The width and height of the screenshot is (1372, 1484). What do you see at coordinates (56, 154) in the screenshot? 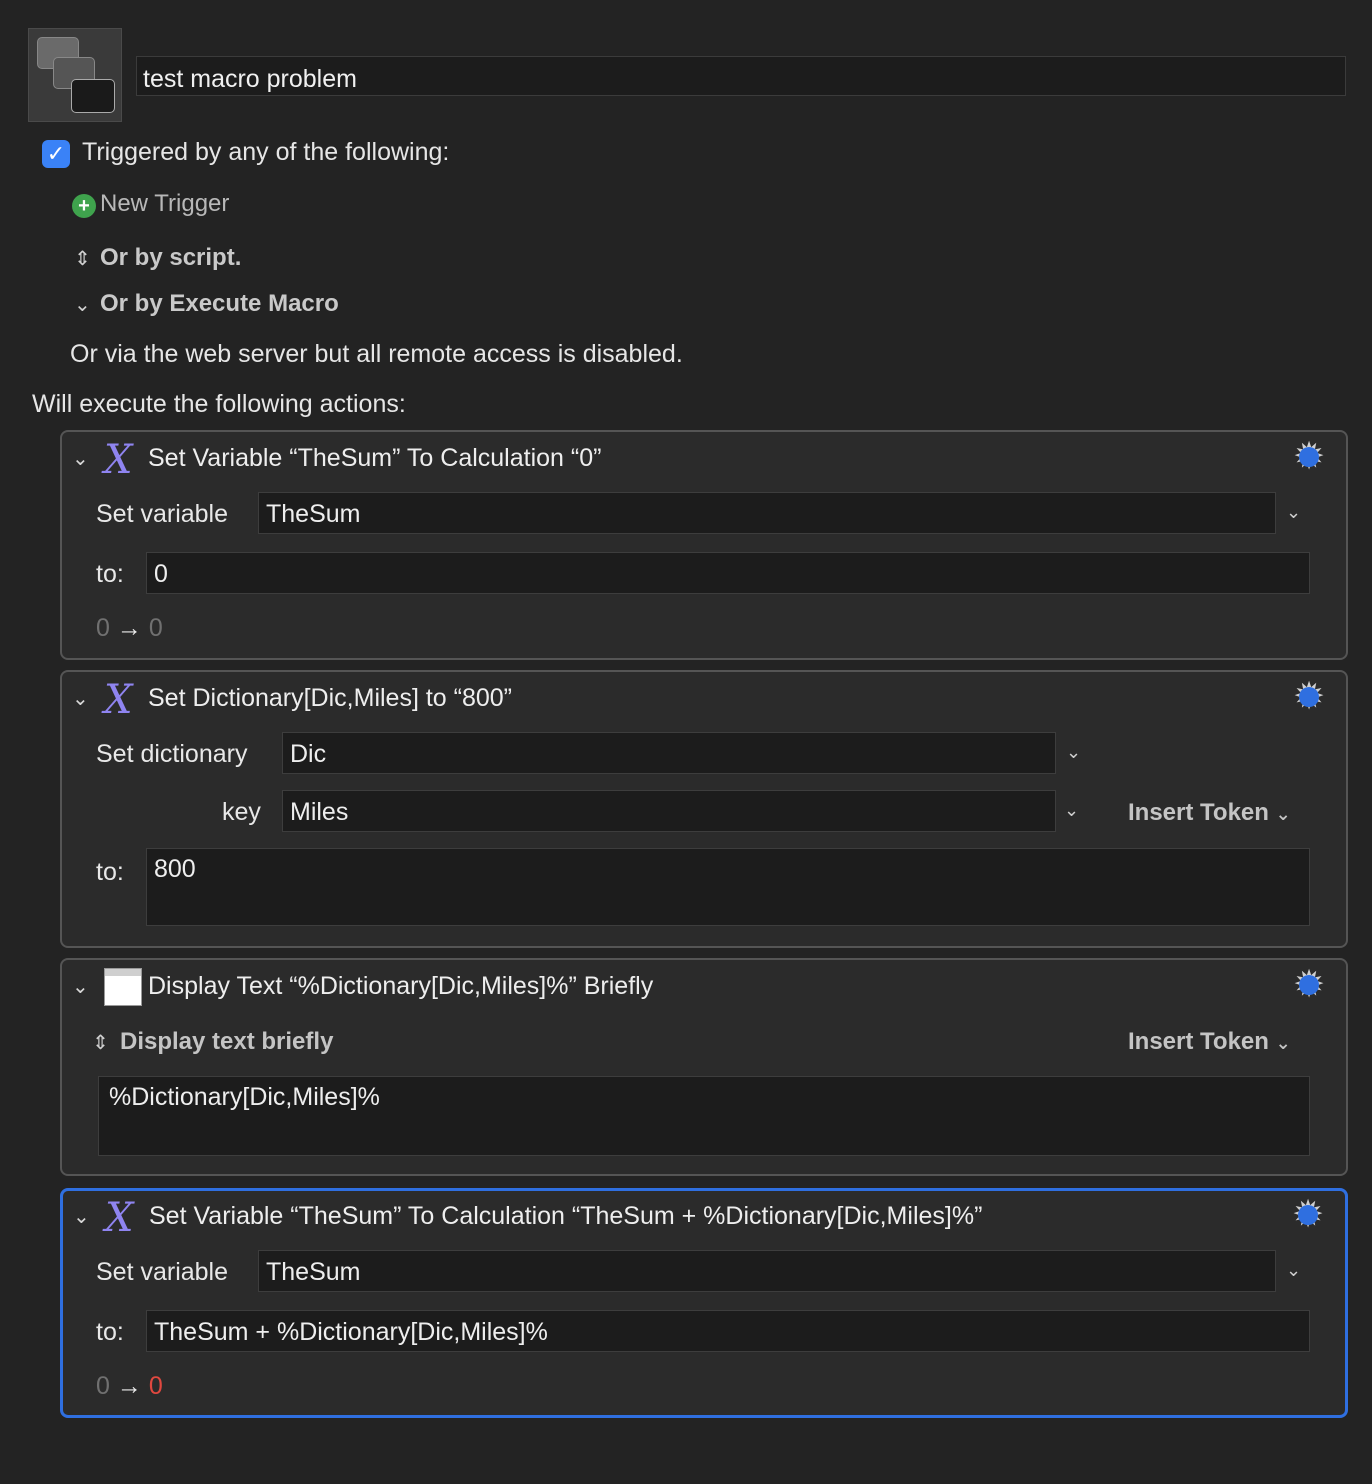
I see `triggered-checkbox: ✓` at bounding box center [56, 154].